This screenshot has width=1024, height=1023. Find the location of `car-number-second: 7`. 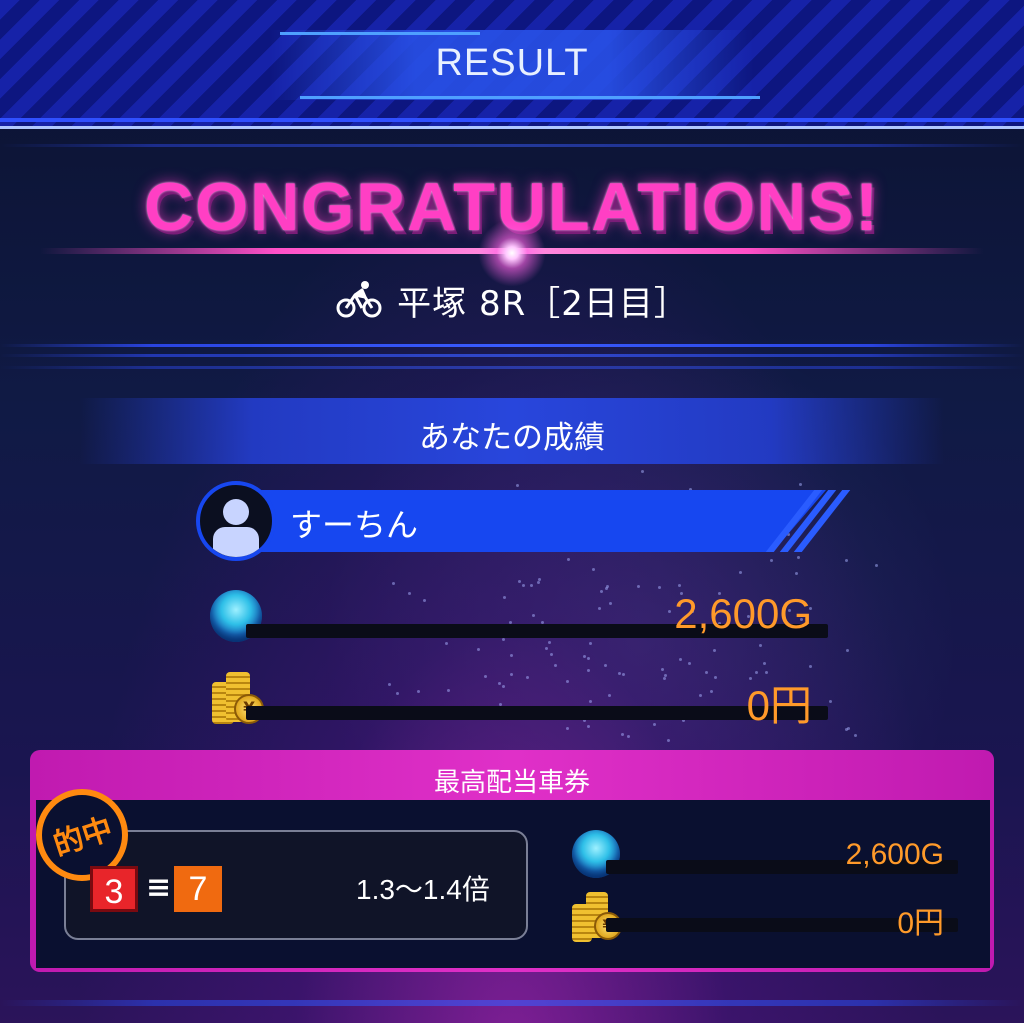

car-number-second: 7 is located at coordinates (198, 889).